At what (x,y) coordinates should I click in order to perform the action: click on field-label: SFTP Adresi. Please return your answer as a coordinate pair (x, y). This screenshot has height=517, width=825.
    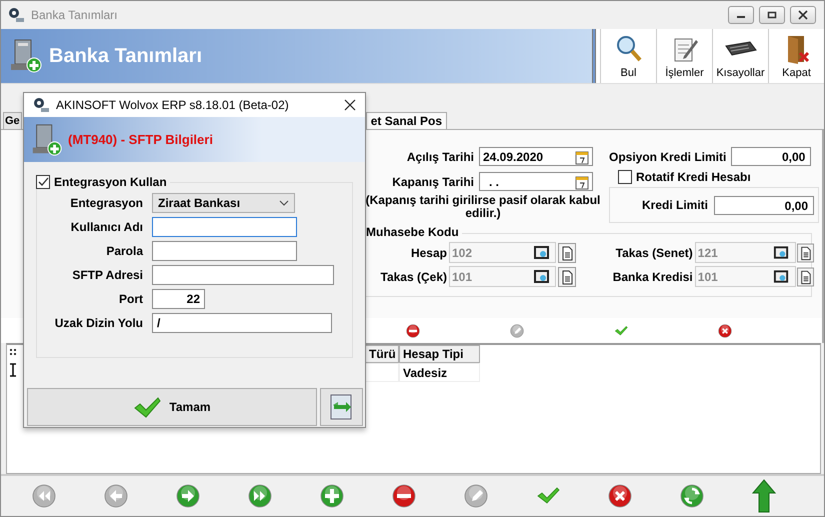
    Looking at the image, I should click on (107, 275).